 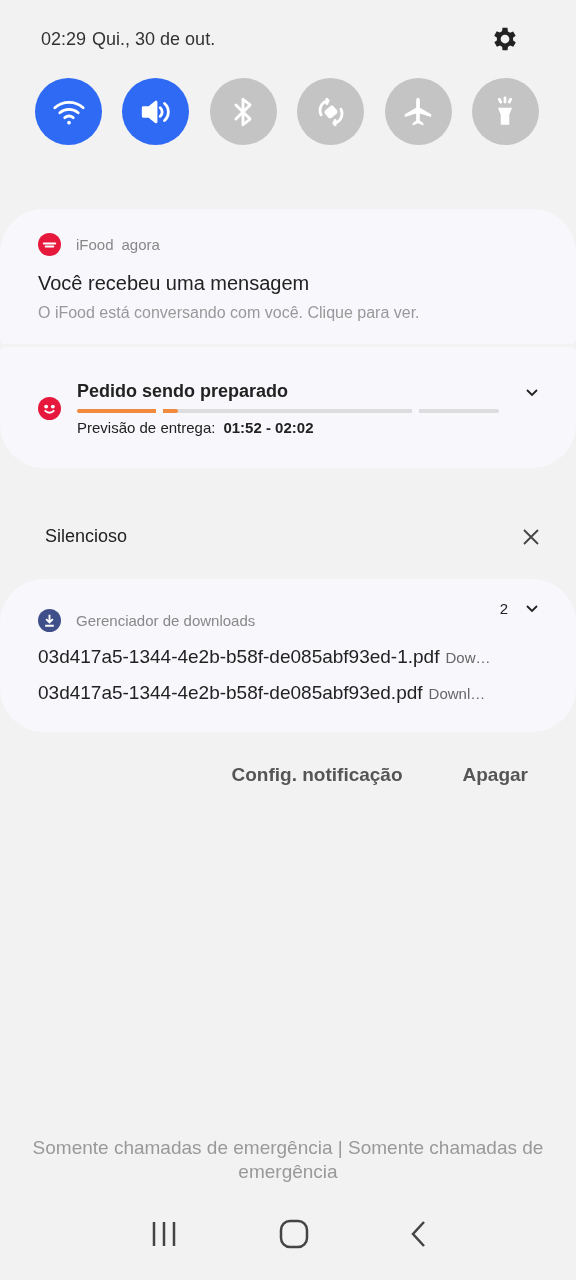 What do you see at coordinates (154, 39) in the screenshot?
I see `date-text: Qui., 30 de out.` at bounding box center [154, 39].